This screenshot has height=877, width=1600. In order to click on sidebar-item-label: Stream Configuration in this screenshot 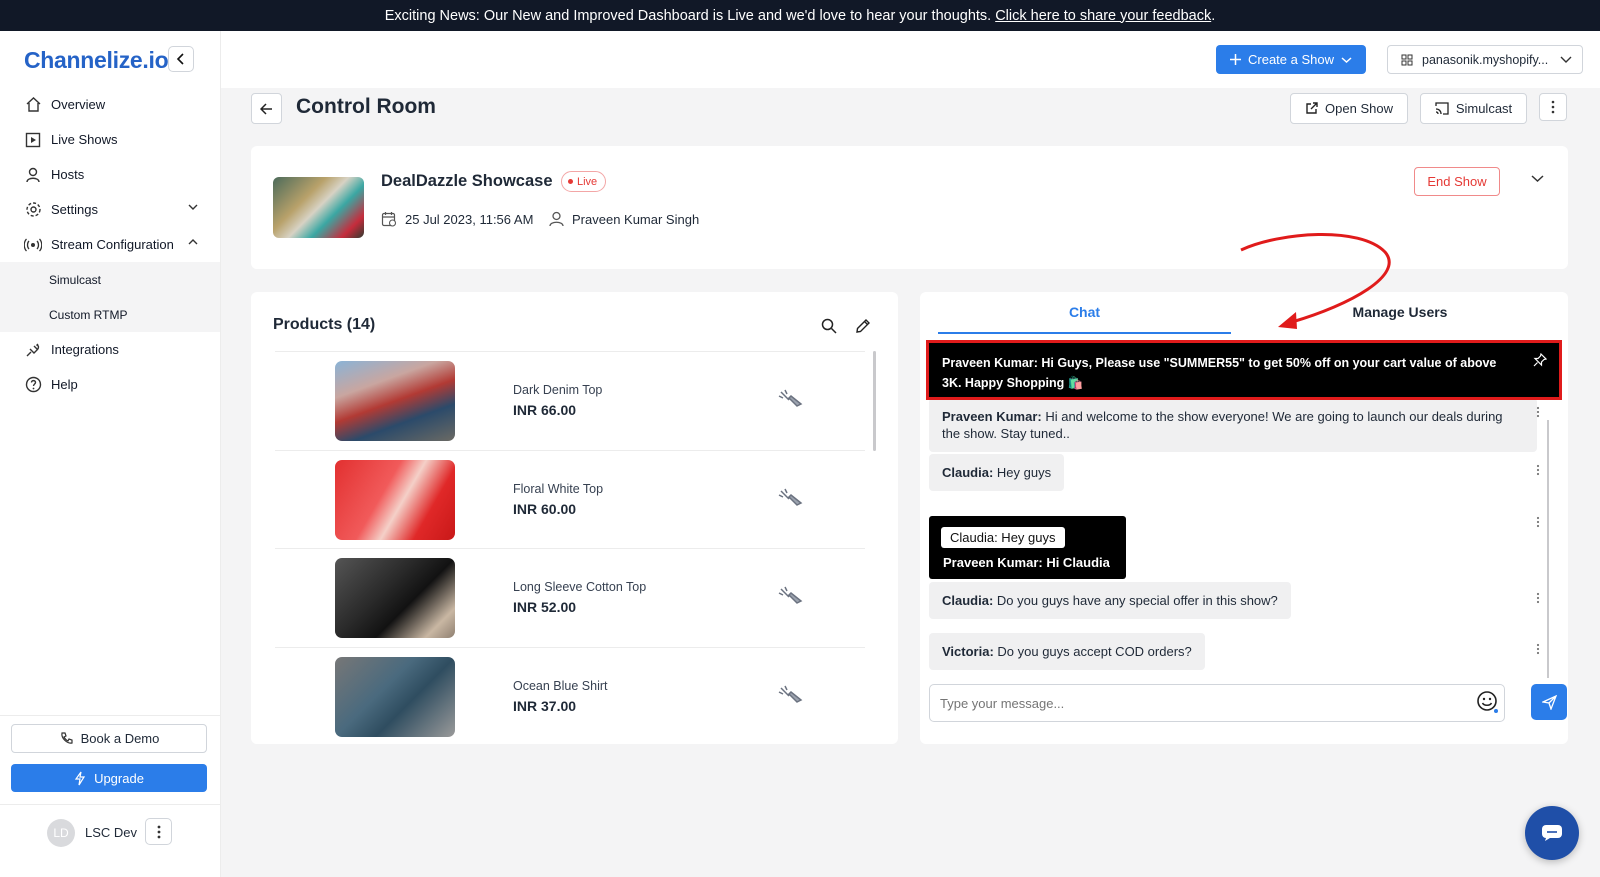, I will do `click(112, 244)`.